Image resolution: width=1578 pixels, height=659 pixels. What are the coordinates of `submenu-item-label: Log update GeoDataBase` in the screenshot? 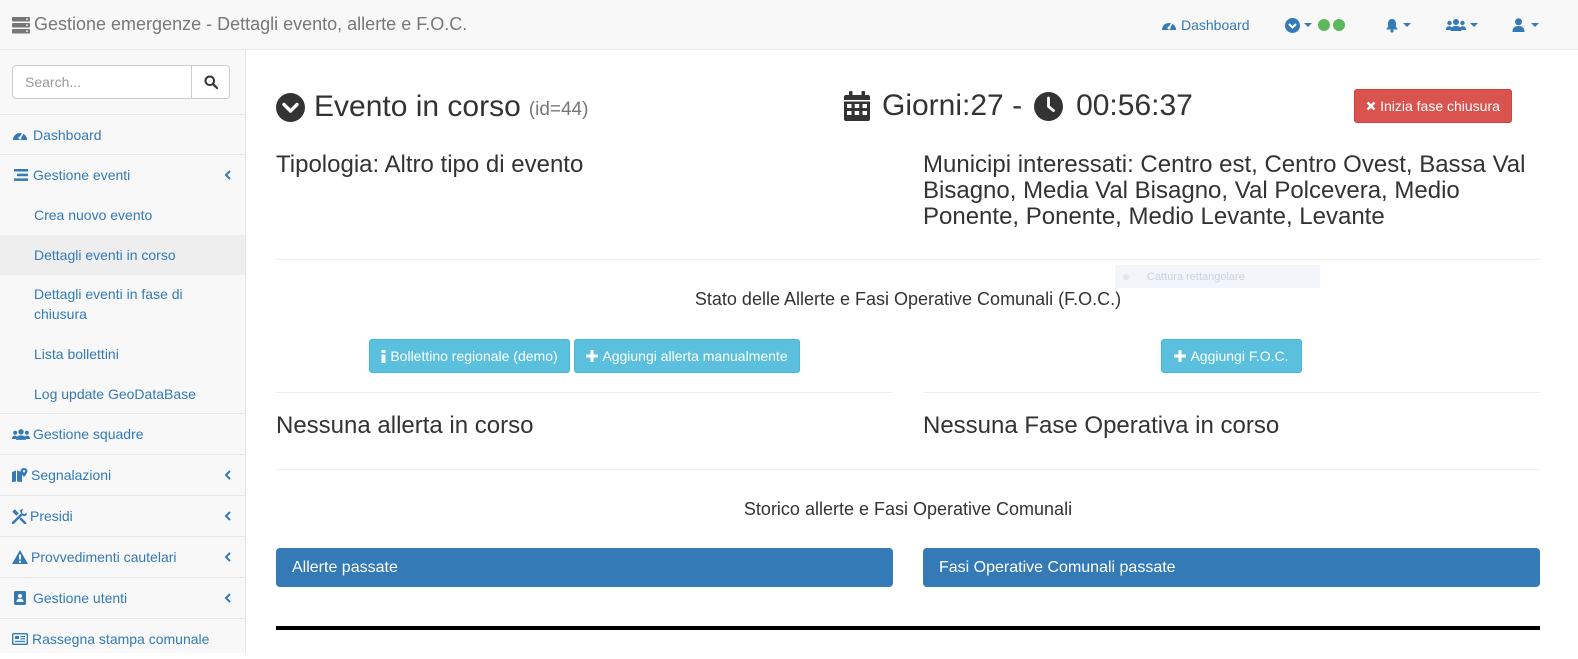 It's located at (115, 394).